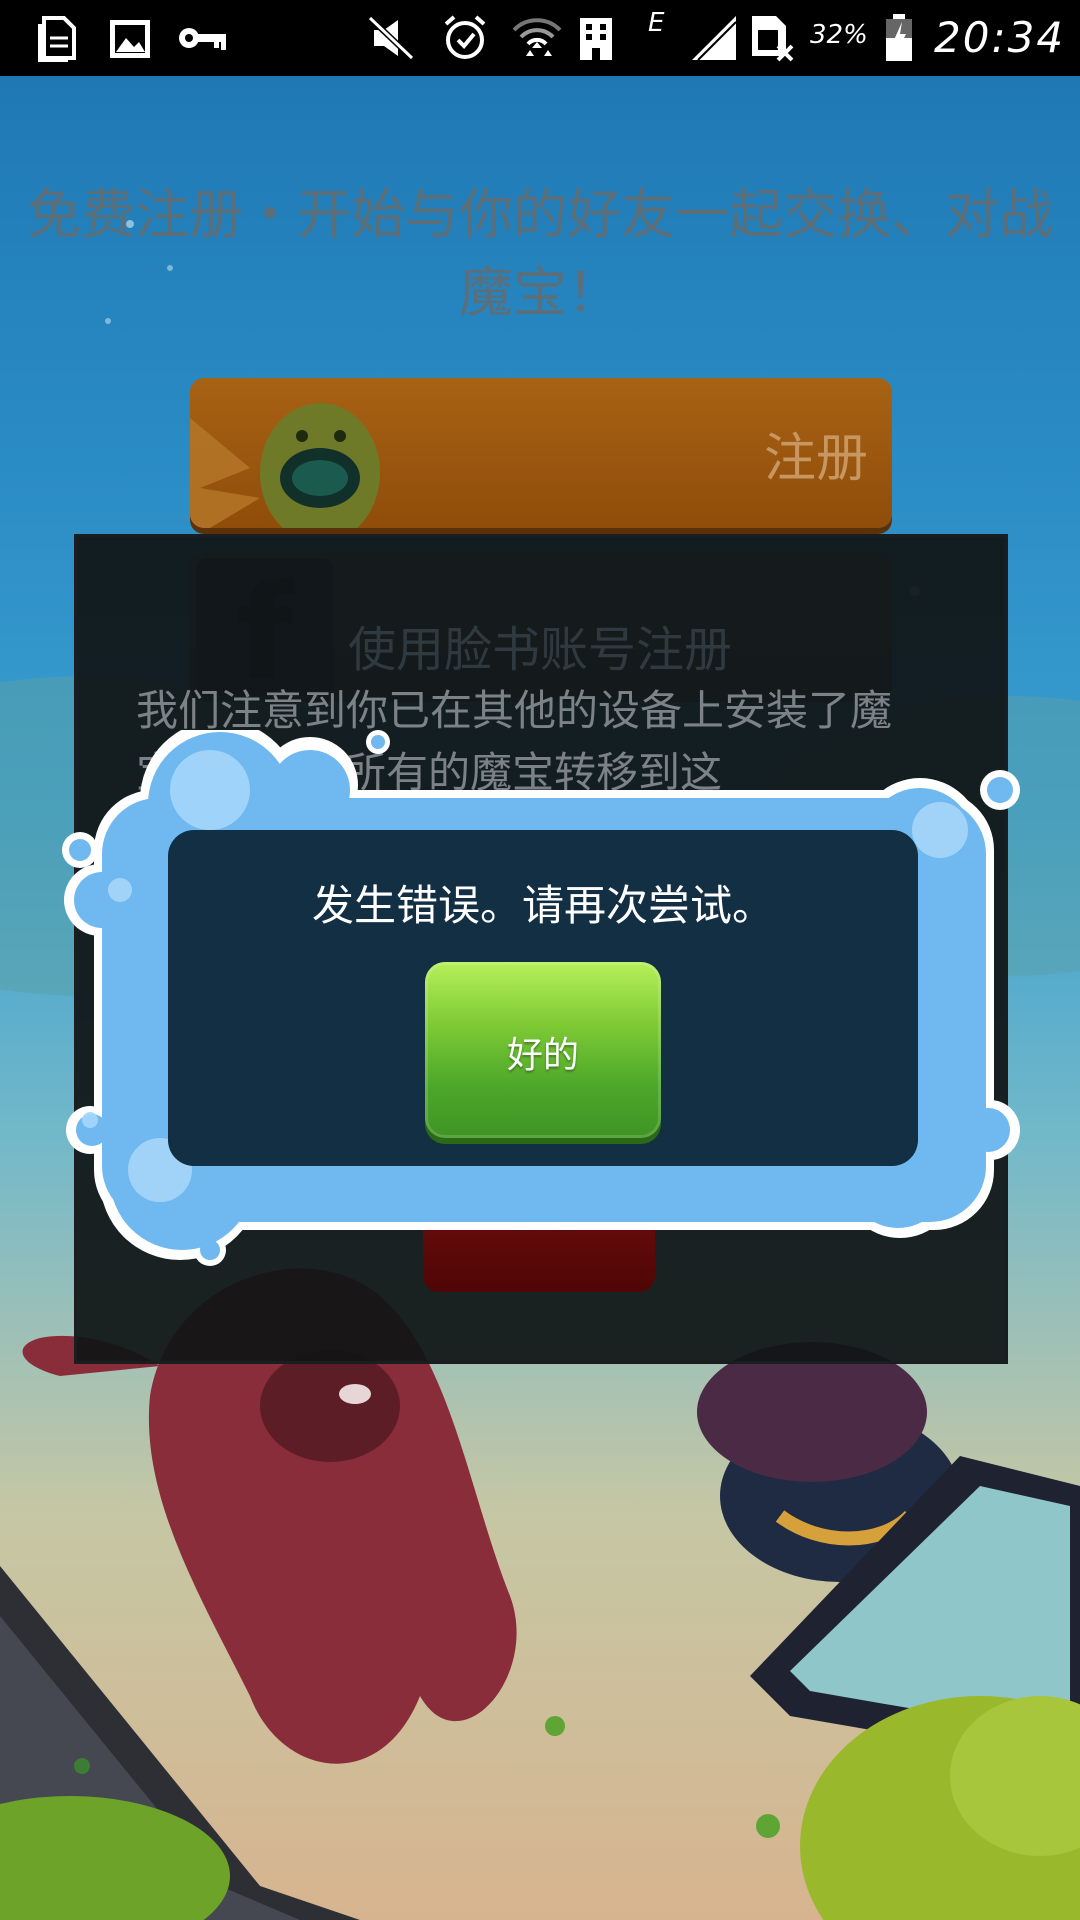 This screenshot has height=1920, width=1080. I want to click on mascot-icon, so click(285, 465).